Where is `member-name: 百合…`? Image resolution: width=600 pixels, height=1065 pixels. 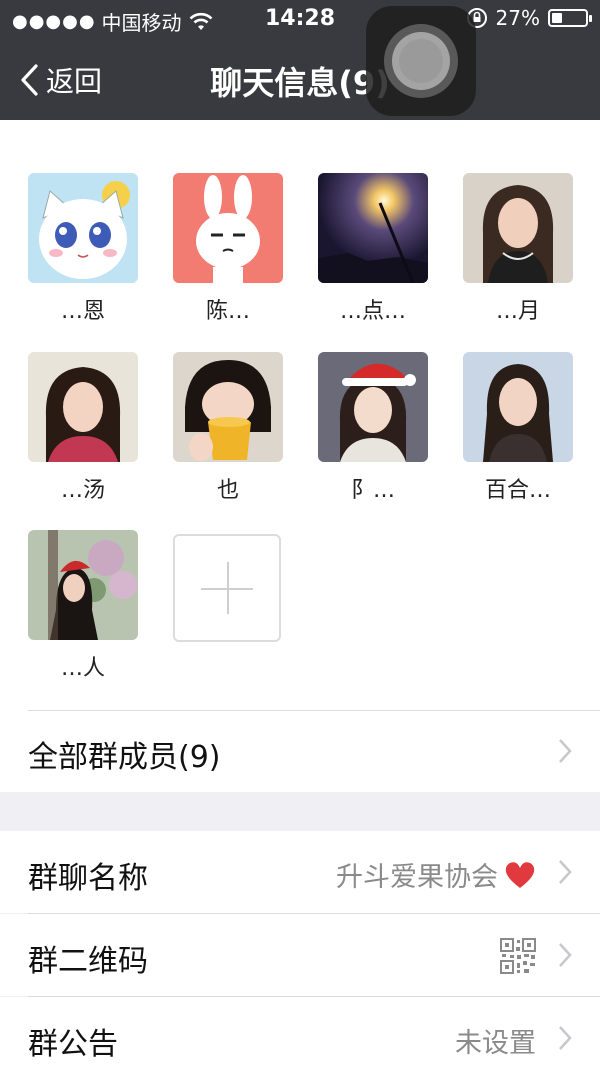 member-name: 百合… is located at coordinates (517, 490).